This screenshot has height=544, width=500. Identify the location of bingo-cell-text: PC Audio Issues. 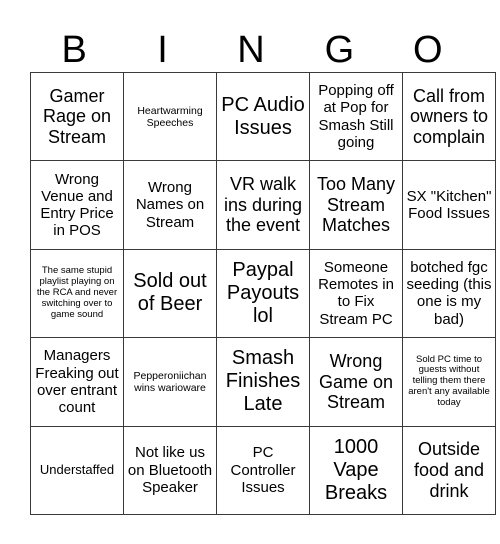
(263, 116).